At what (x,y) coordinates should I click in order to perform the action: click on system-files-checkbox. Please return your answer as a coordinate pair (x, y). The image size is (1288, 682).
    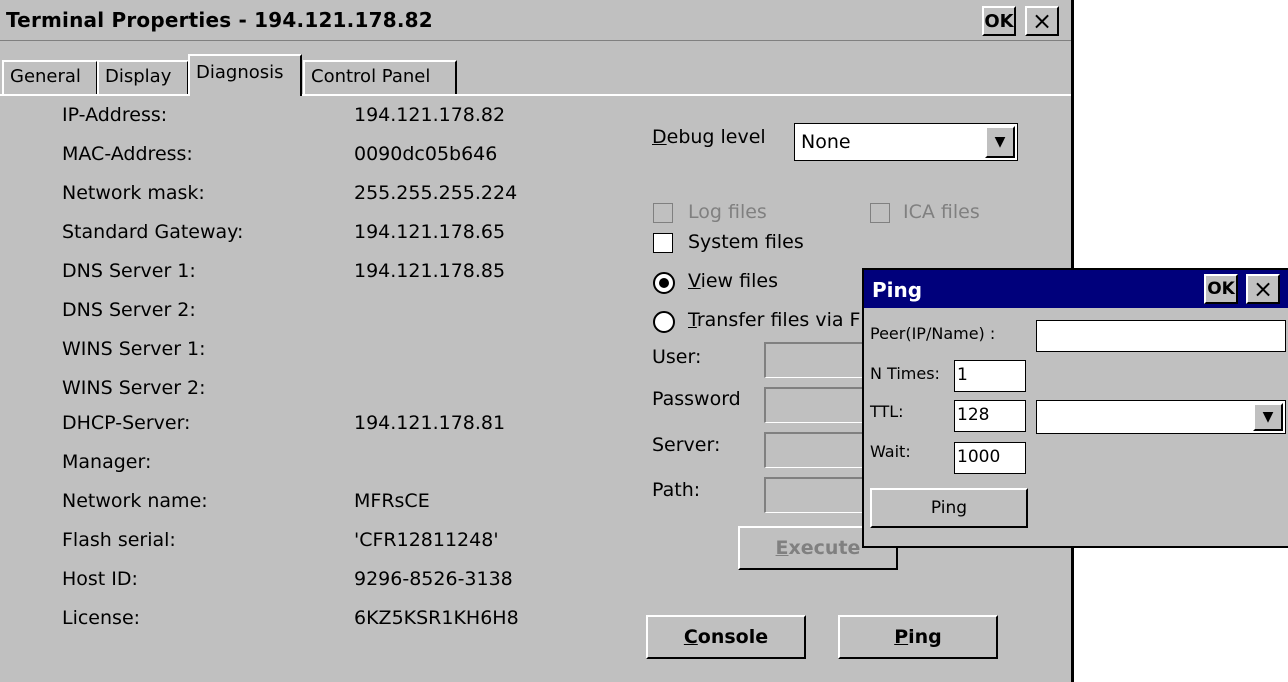
    Looking at the image, I should click on (663, 243).